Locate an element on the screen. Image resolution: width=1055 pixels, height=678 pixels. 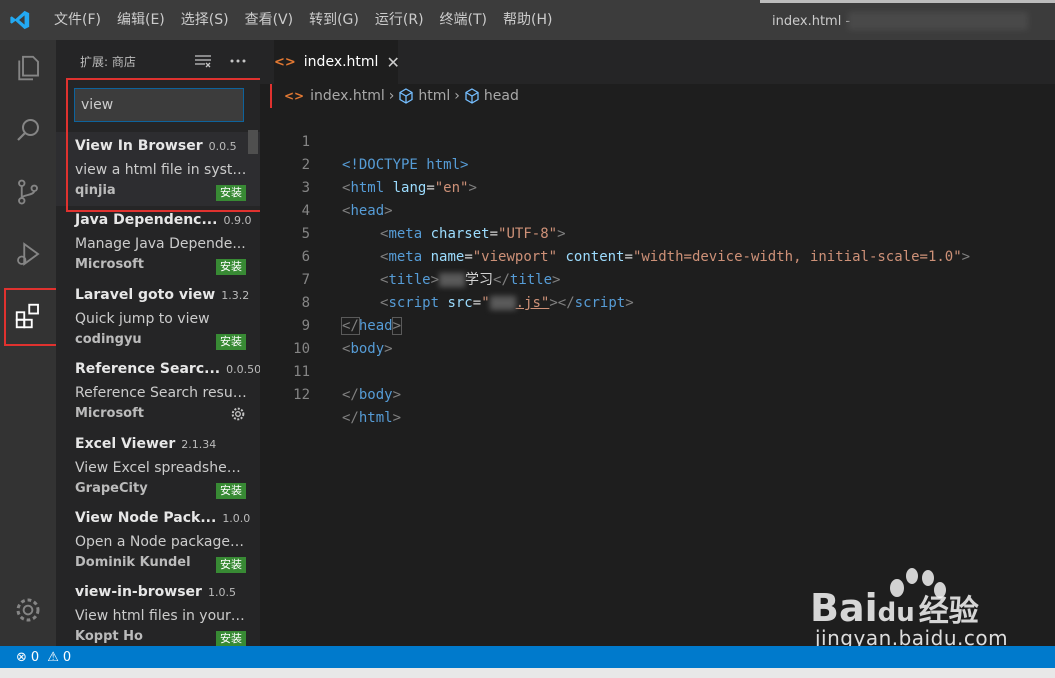
tab-label: index.html is located at coordinates (341, 62).